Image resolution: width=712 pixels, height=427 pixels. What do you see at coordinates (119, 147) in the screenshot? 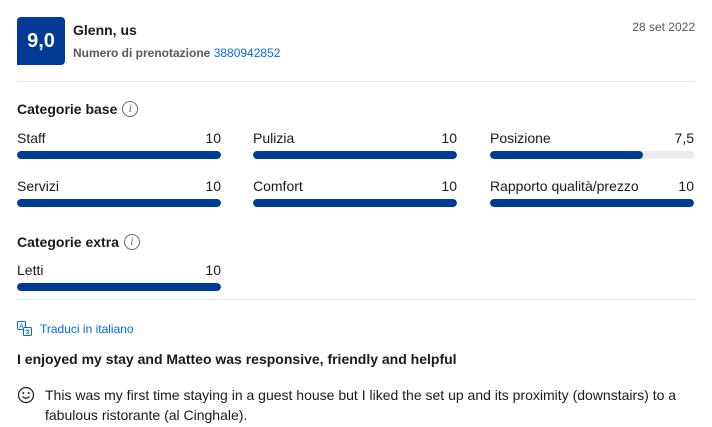
I see `category-staff: Staff 10` at bounding box center [119, 147].